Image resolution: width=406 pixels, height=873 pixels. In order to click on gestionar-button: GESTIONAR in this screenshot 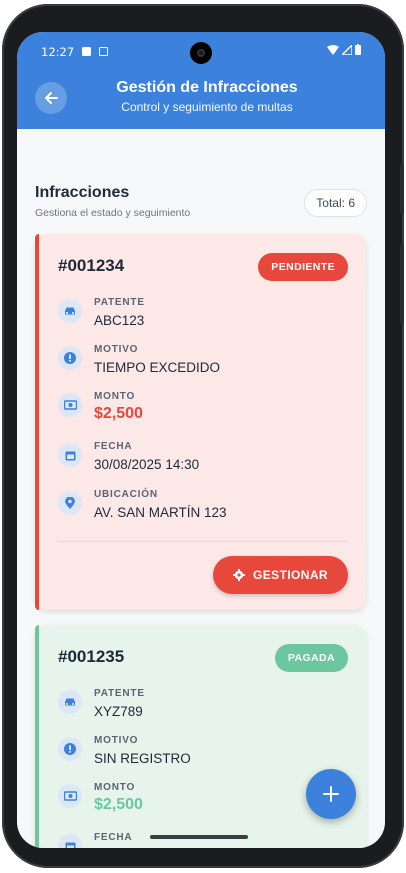, I will do `click(280, 575)`.